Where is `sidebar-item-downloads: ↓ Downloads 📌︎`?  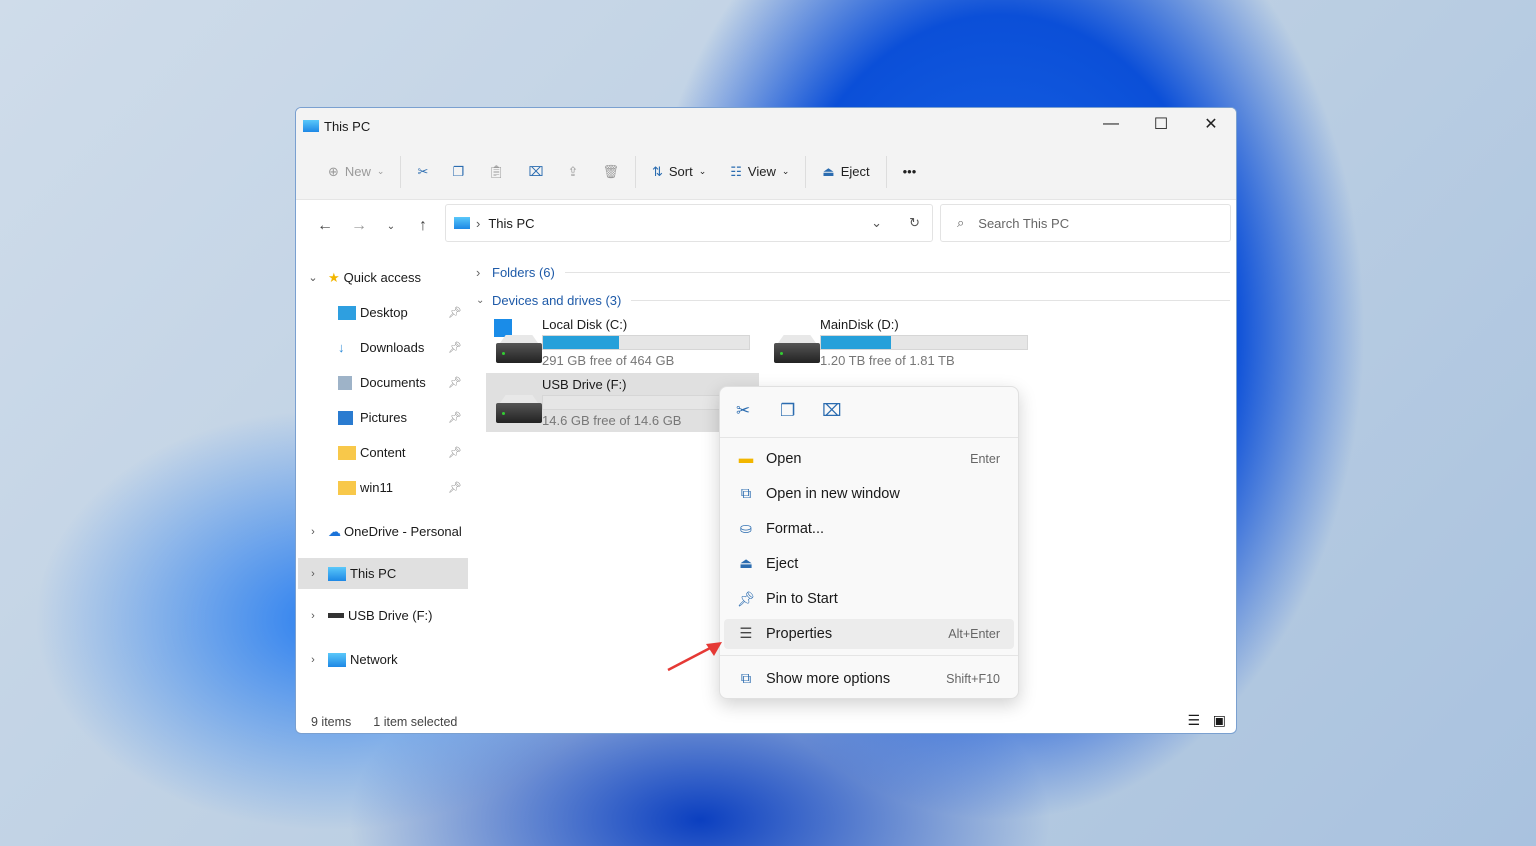
sidebar-item-downloads: ↓ Downloads 📌︎ is located at coordinates (383, 347).